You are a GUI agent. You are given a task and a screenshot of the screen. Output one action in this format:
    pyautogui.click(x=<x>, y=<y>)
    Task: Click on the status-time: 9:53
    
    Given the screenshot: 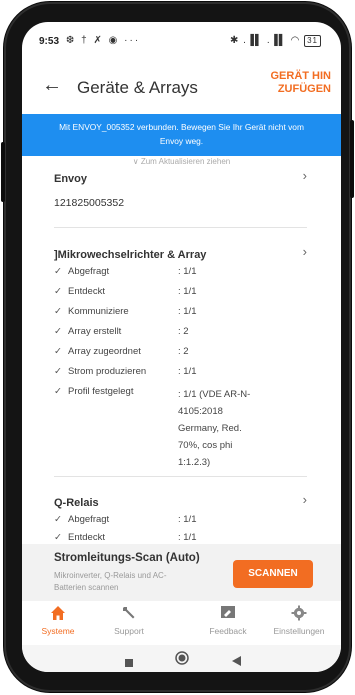 What is the action you would take?
    pyautogui.click(x=49, y=41)
    